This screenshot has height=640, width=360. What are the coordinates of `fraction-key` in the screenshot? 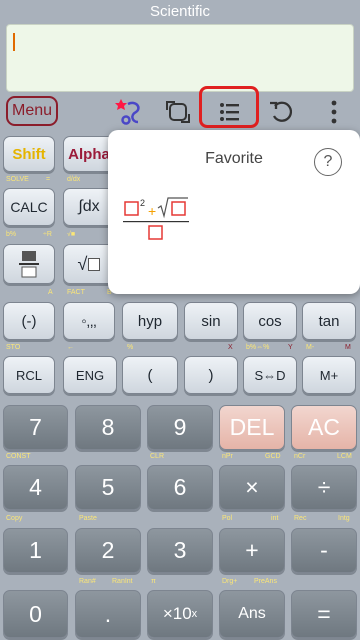 It's located at (29, 264).